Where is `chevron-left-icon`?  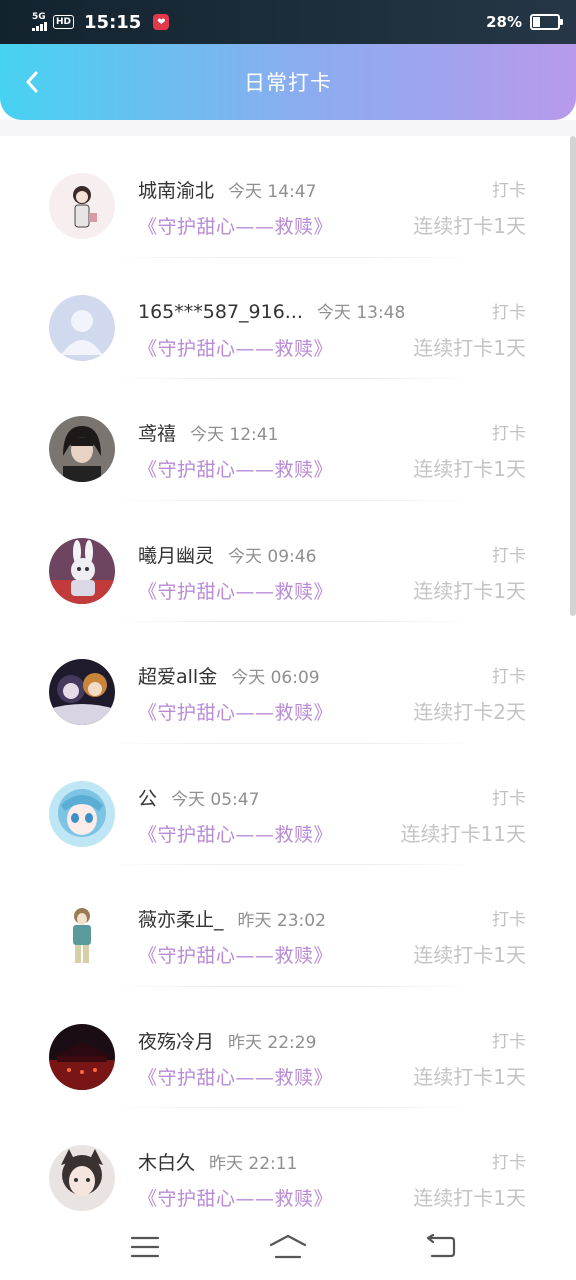
chevron-left-icon is located at coordinates (32, 82).